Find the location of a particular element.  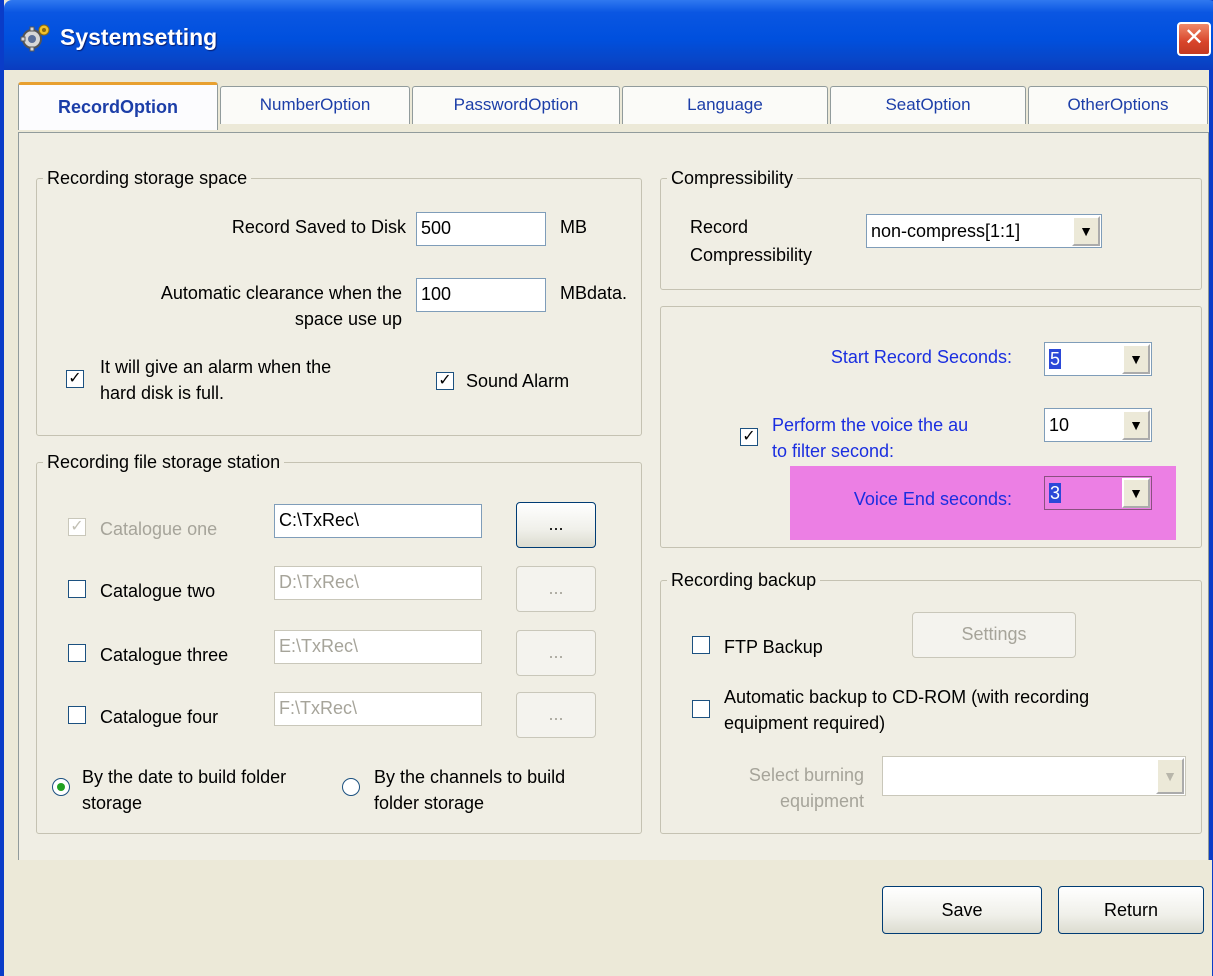

voice-filter-seconds-select: 10 ▼ is located at coordinates (1098, 425).